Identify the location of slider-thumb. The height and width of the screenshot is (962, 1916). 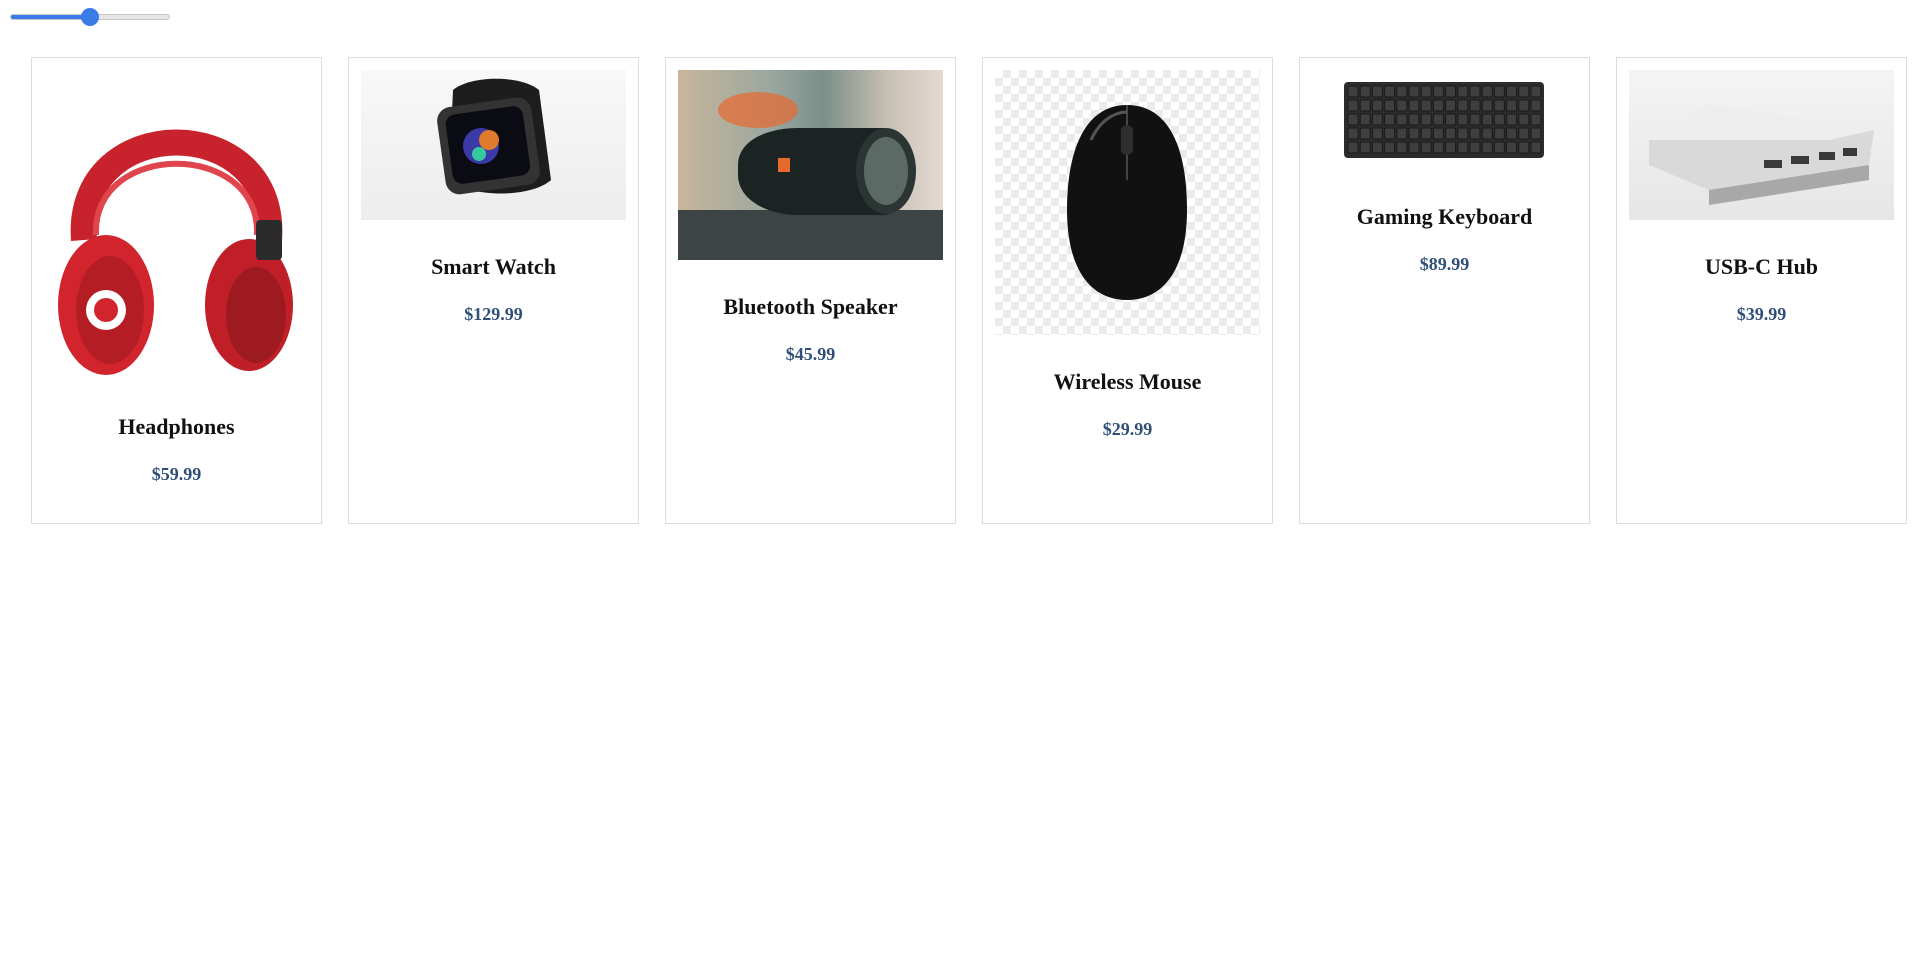
(90, 17).